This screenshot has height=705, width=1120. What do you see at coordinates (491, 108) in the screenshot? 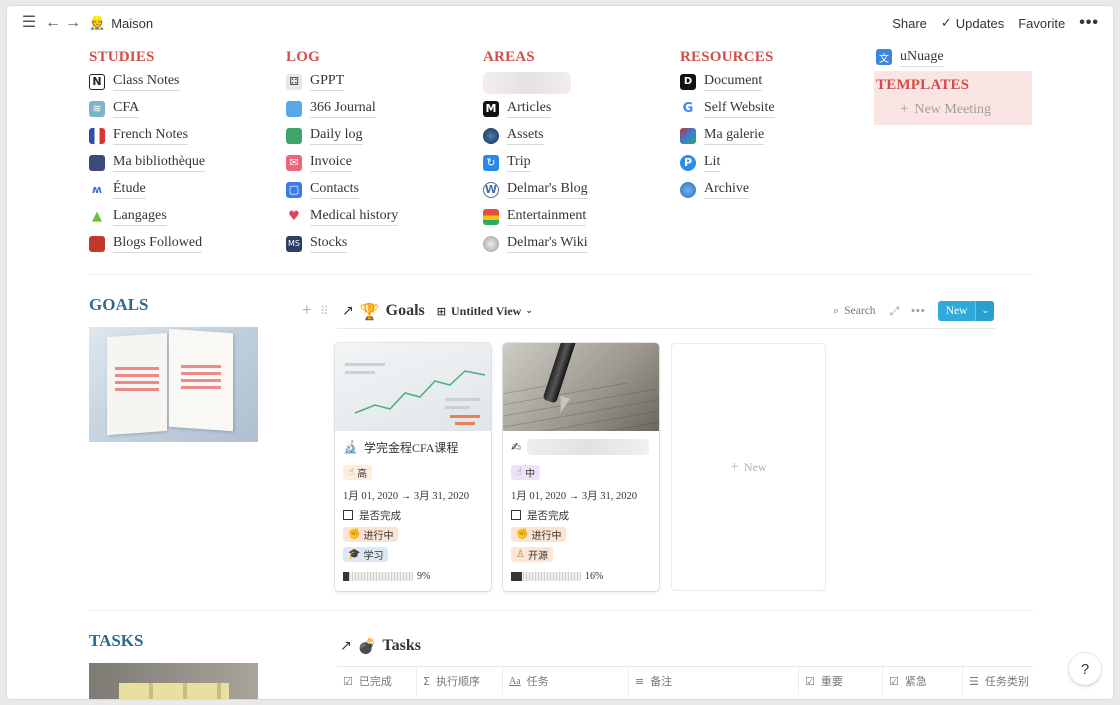
I see `medium-icon: M` at bounding box center [491, 108].